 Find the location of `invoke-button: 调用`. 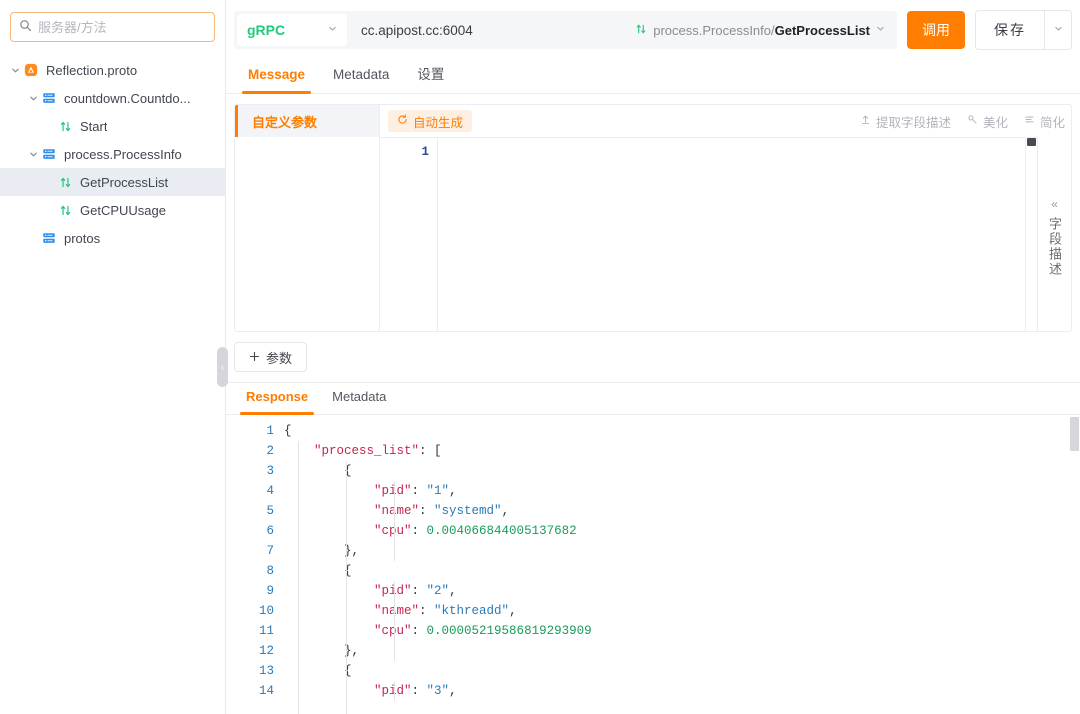

invoke-button: 调用 is located at coordinates (936, 30).